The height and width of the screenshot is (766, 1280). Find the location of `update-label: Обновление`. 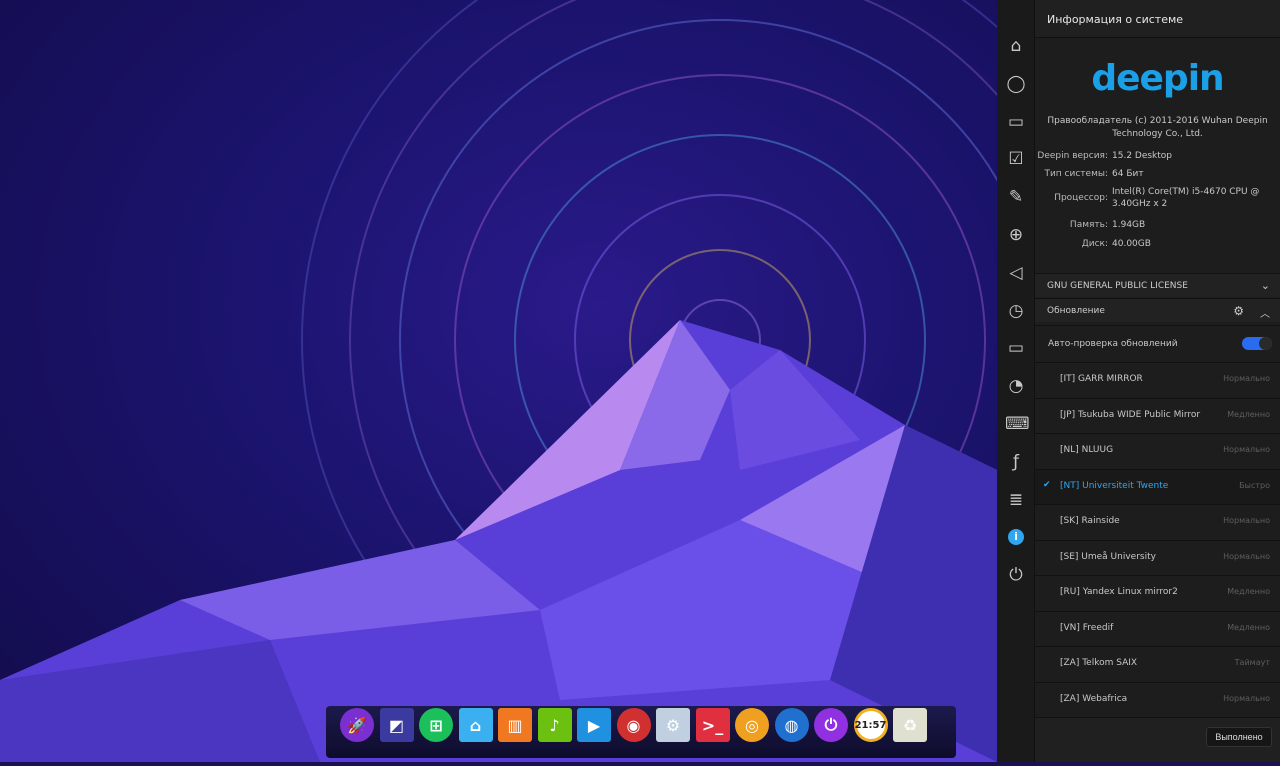

update-label: Обновление is located at coordinates (1076, 311).